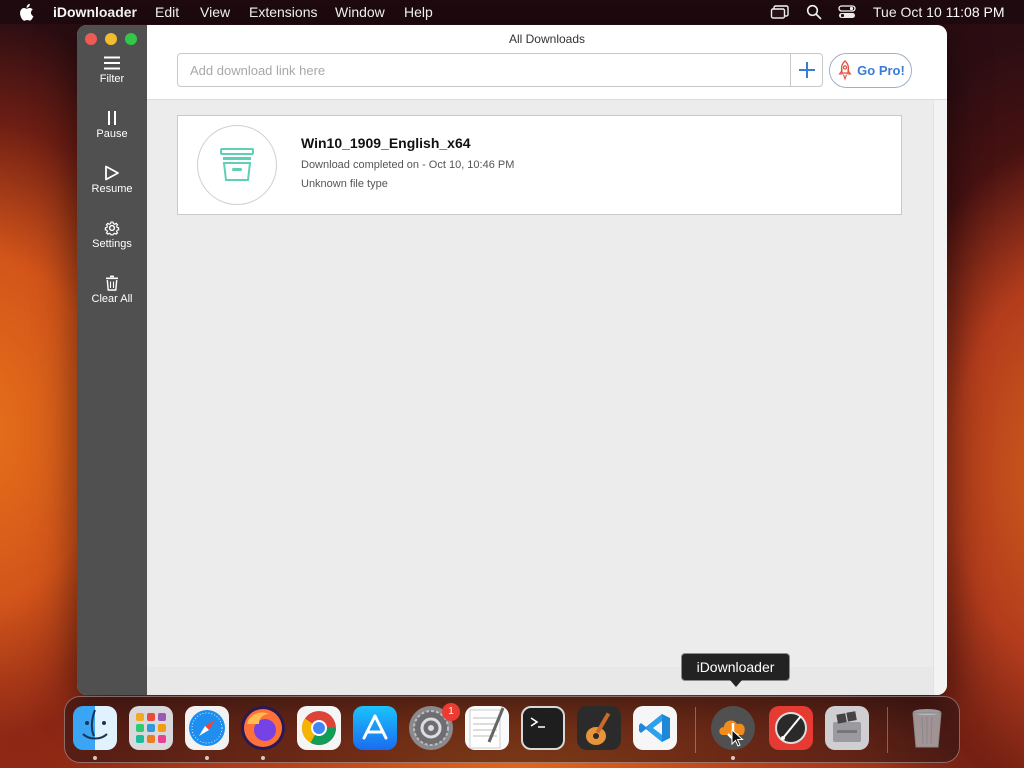 The height and width of the screenshot is (768, 1024). I want to click on bootcamp-icon, so click(847, 728).